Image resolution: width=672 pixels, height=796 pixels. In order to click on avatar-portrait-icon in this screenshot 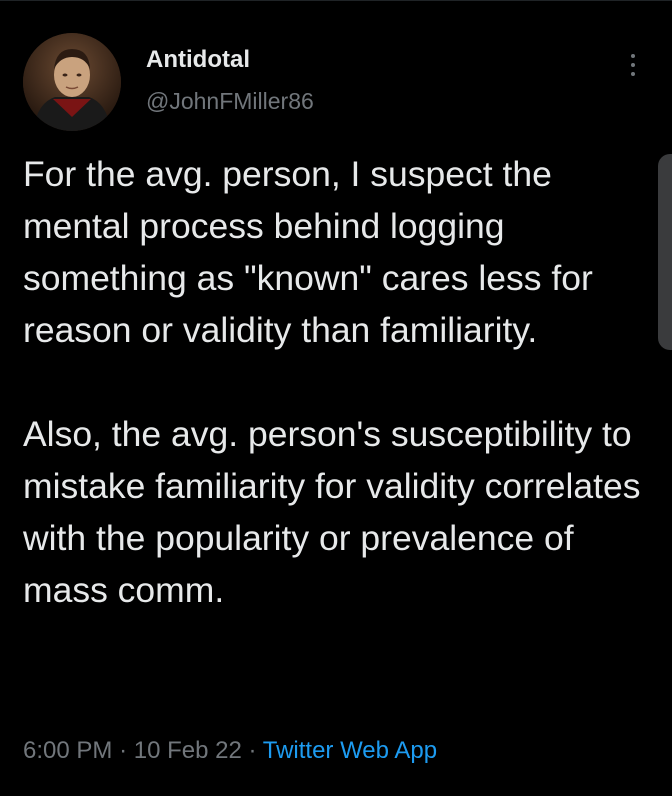, I will do `click(72, 82)`.